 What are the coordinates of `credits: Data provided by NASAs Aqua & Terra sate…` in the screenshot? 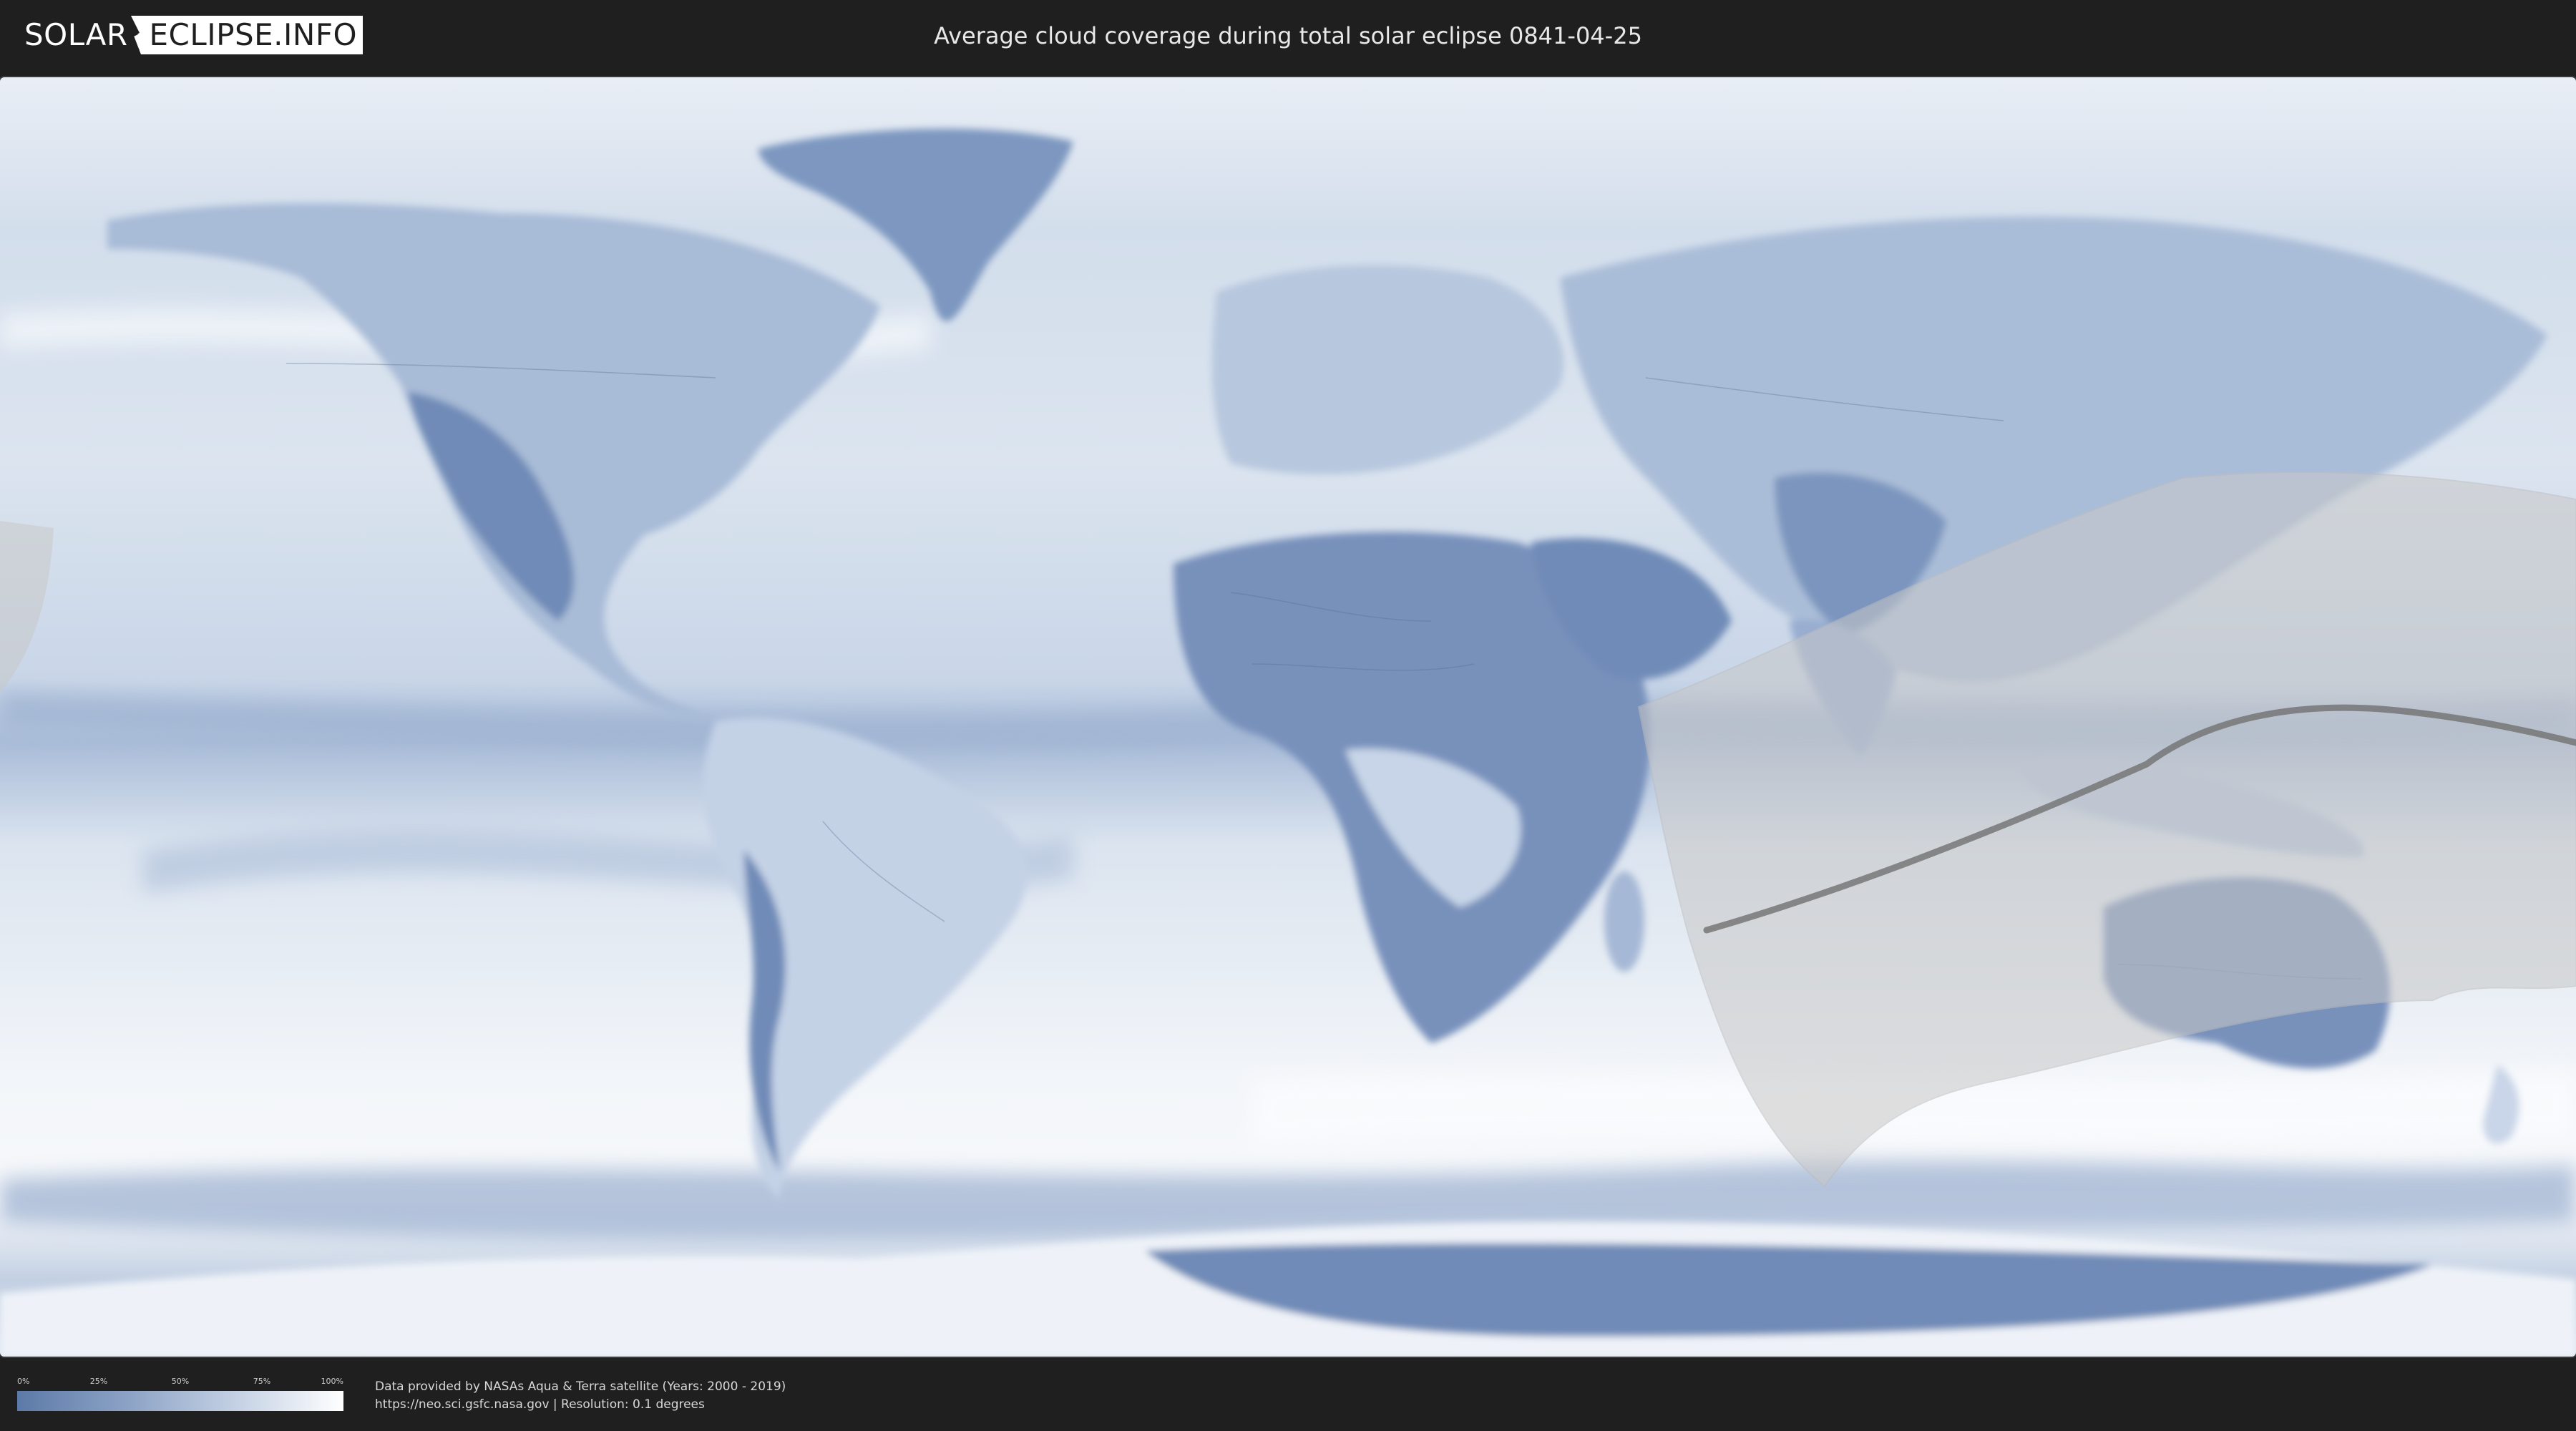 It's located at (580, 1396).